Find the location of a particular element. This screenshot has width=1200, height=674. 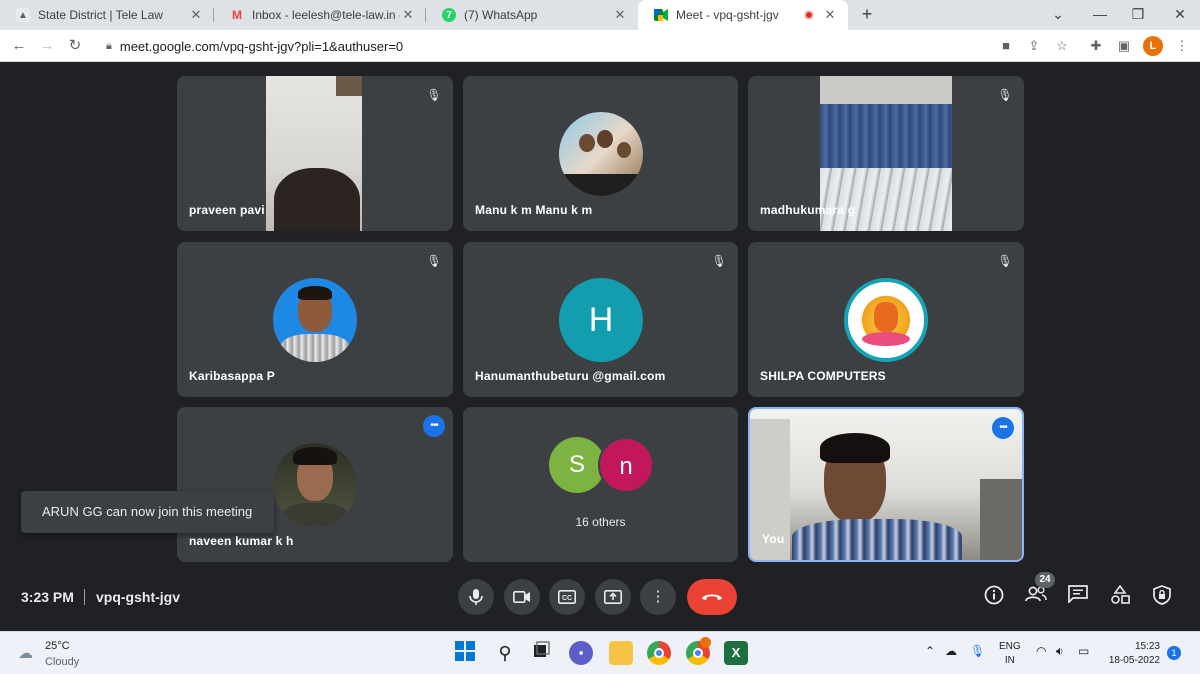

weather-condition: Cloudy is located at coordinates (62, 662).